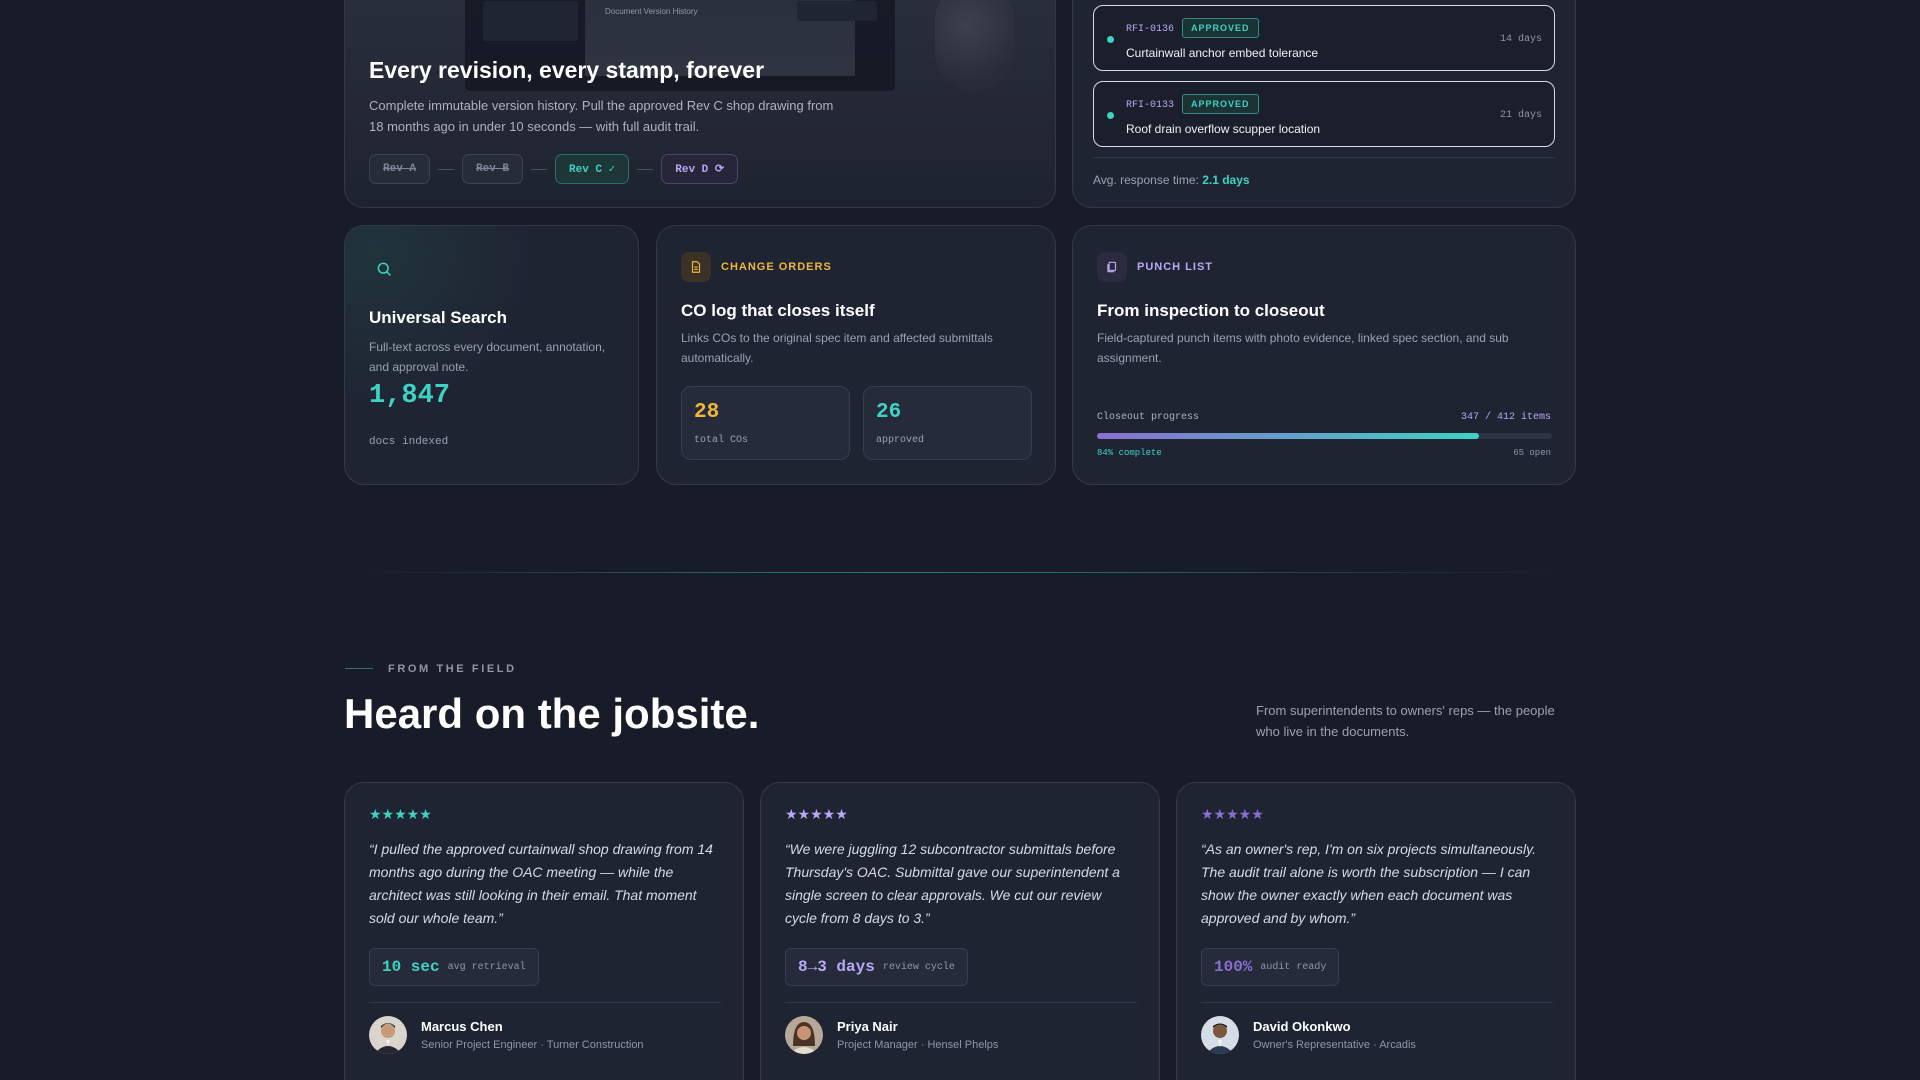 Image resolution: width=1920 pixels, height=1080 pixels. I want to click on metric-value: 8→3 days, so click(836, 967).